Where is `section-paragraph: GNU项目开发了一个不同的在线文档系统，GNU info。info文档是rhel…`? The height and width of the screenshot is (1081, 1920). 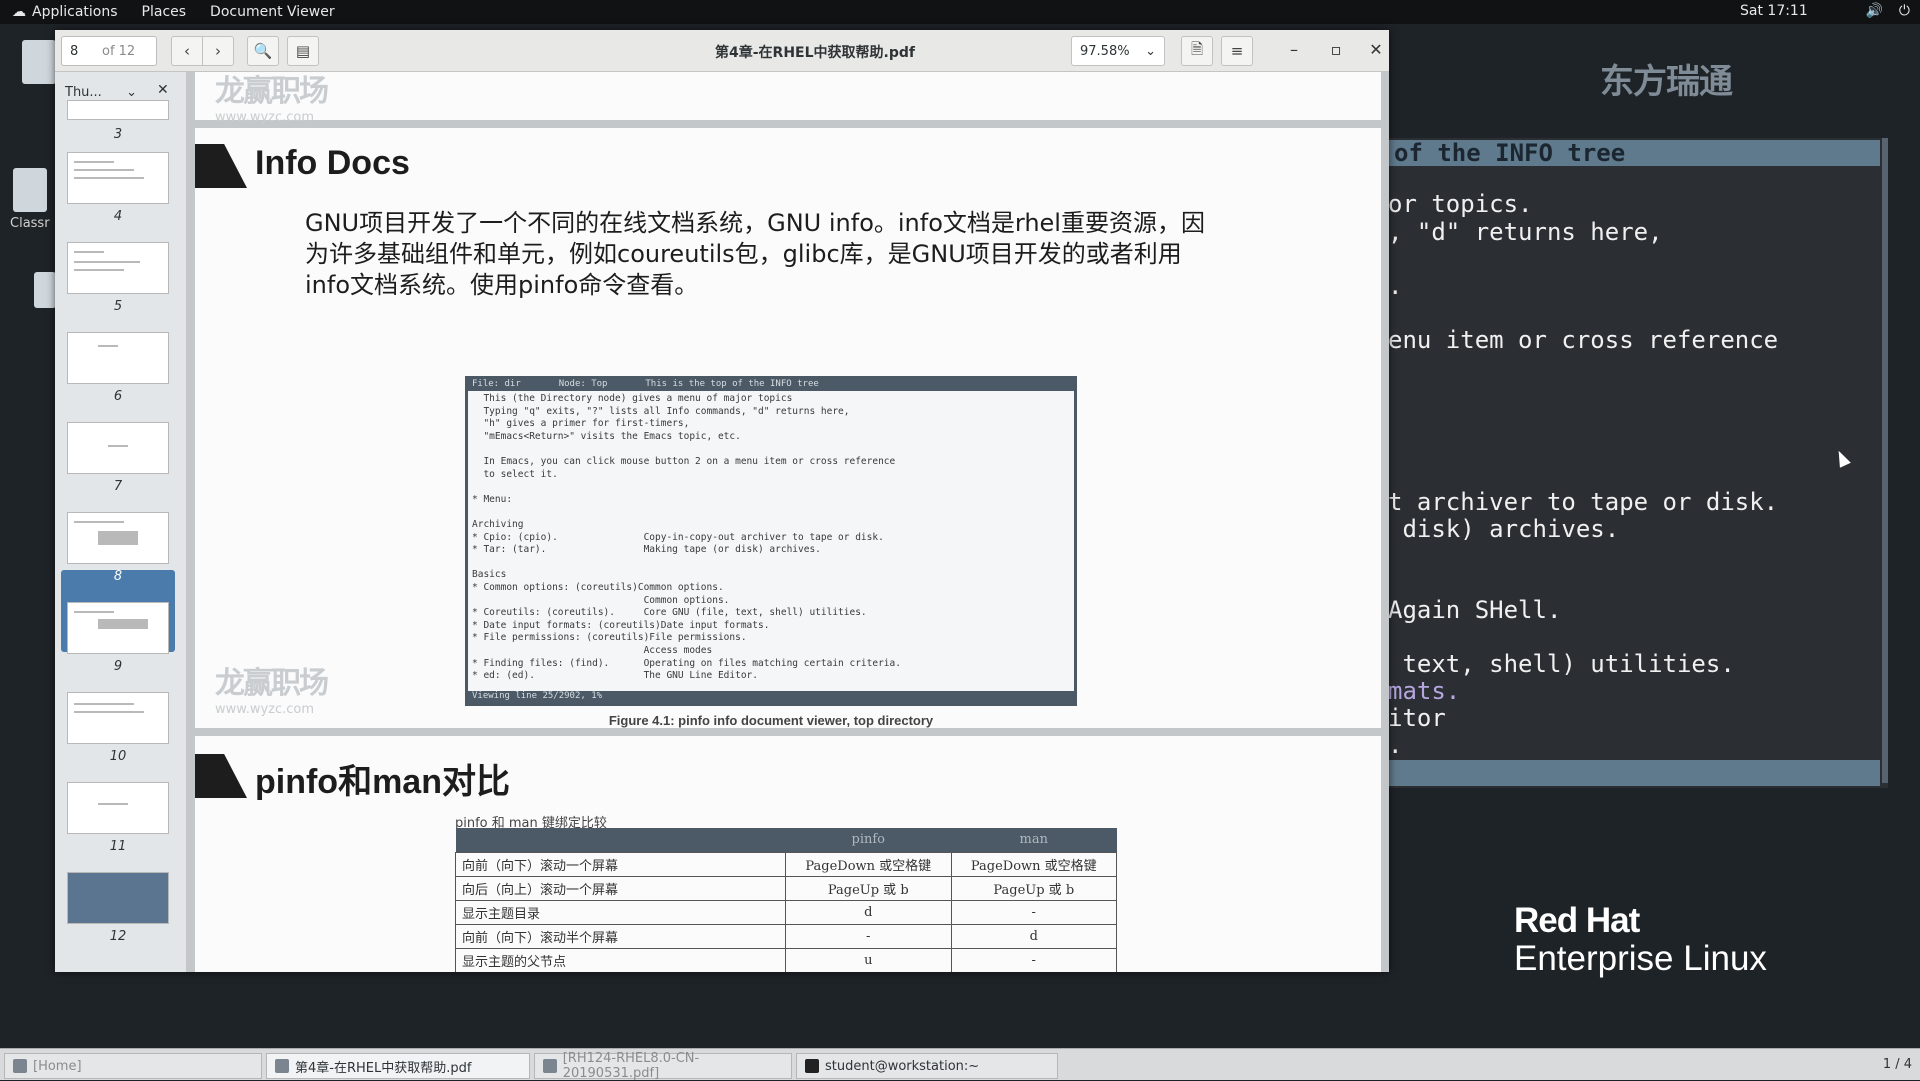
section-paragraph: GNU项目开发了一个不同的在线文档系统，GNU info。info文档是rhel… is located at coordinates (755, 254).